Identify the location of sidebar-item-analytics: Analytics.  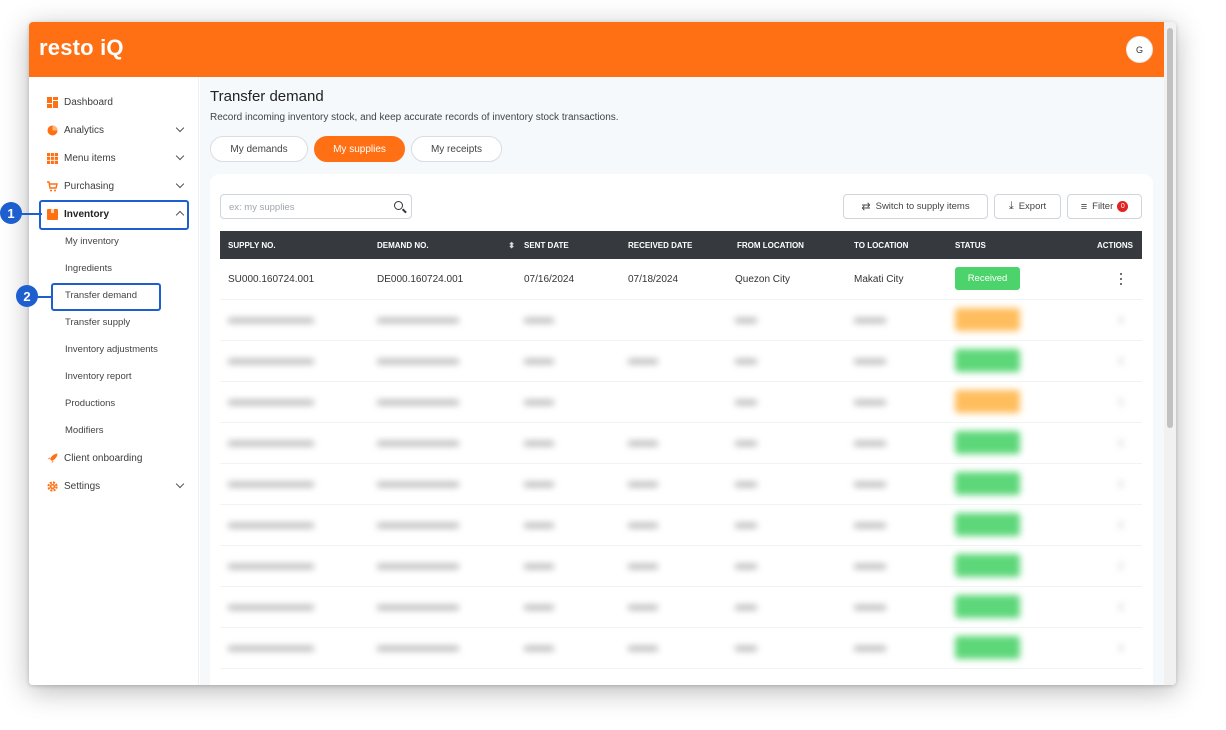
(114, 130).